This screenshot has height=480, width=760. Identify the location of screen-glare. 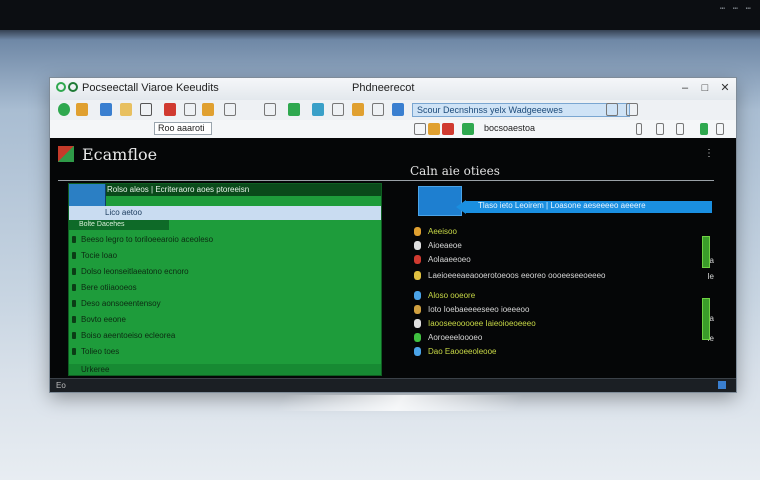
(400, 403).